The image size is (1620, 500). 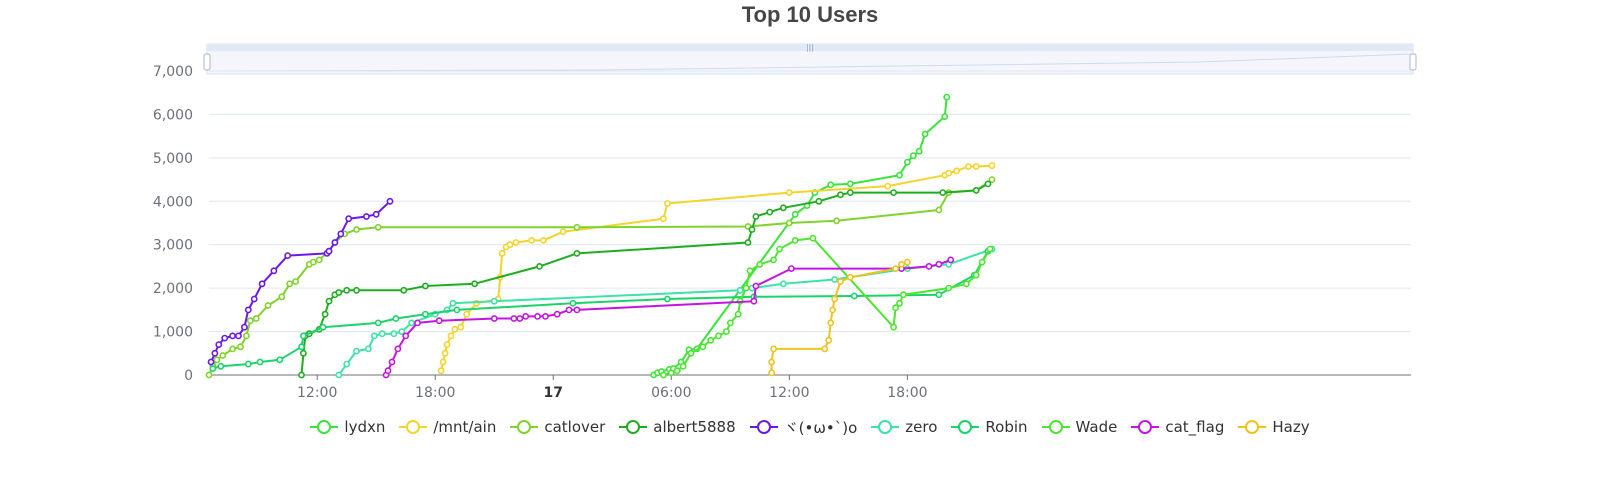 I want to click on legend-item: Wade, so click(x=1079, y=427).